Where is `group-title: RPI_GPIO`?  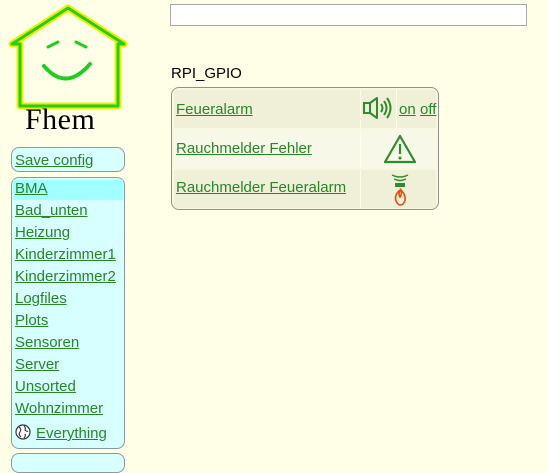
group-title: RPI_GPIO is located at coordinates (206, 73).